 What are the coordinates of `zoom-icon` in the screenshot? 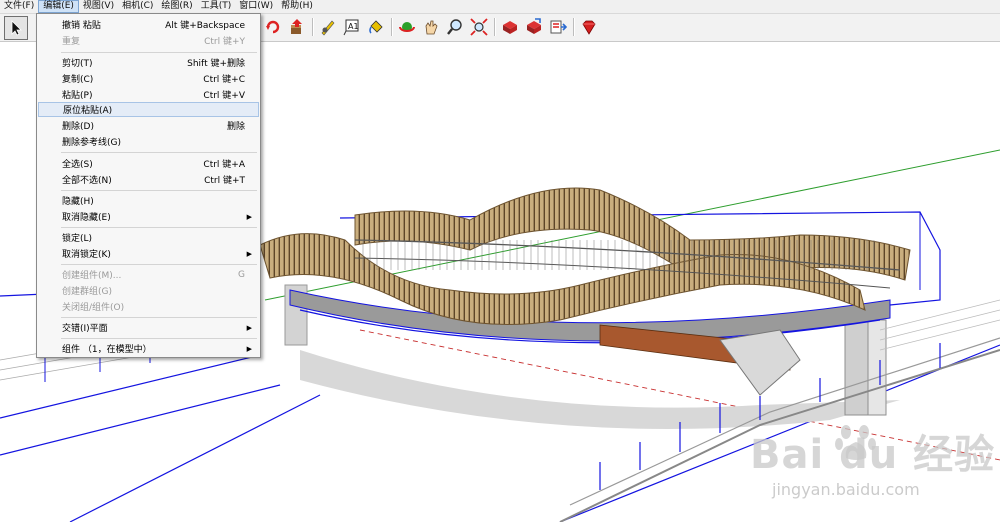 It's located at (455, 27).